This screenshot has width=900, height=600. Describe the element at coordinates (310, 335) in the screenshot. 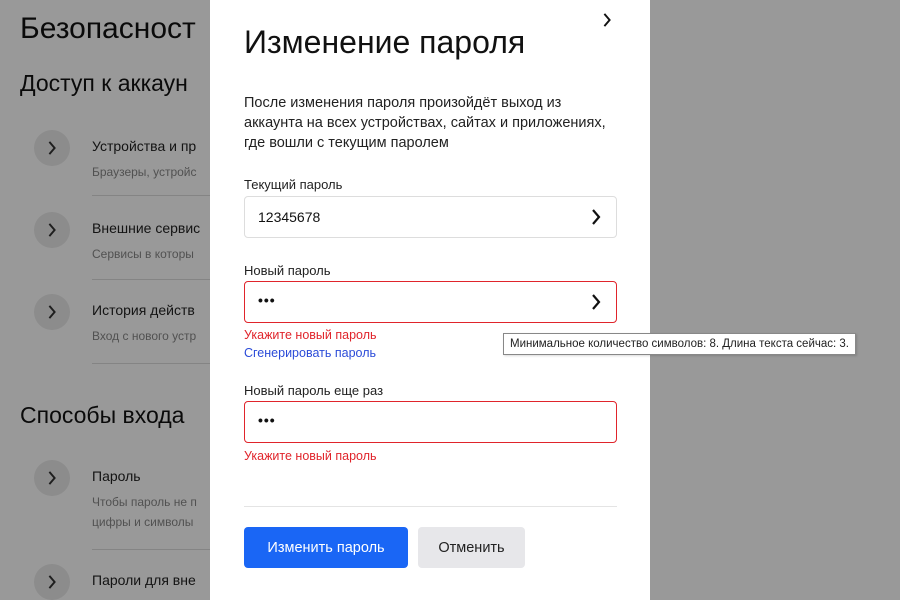

I see `new-password-error: Укажите новый пароль` at that location.